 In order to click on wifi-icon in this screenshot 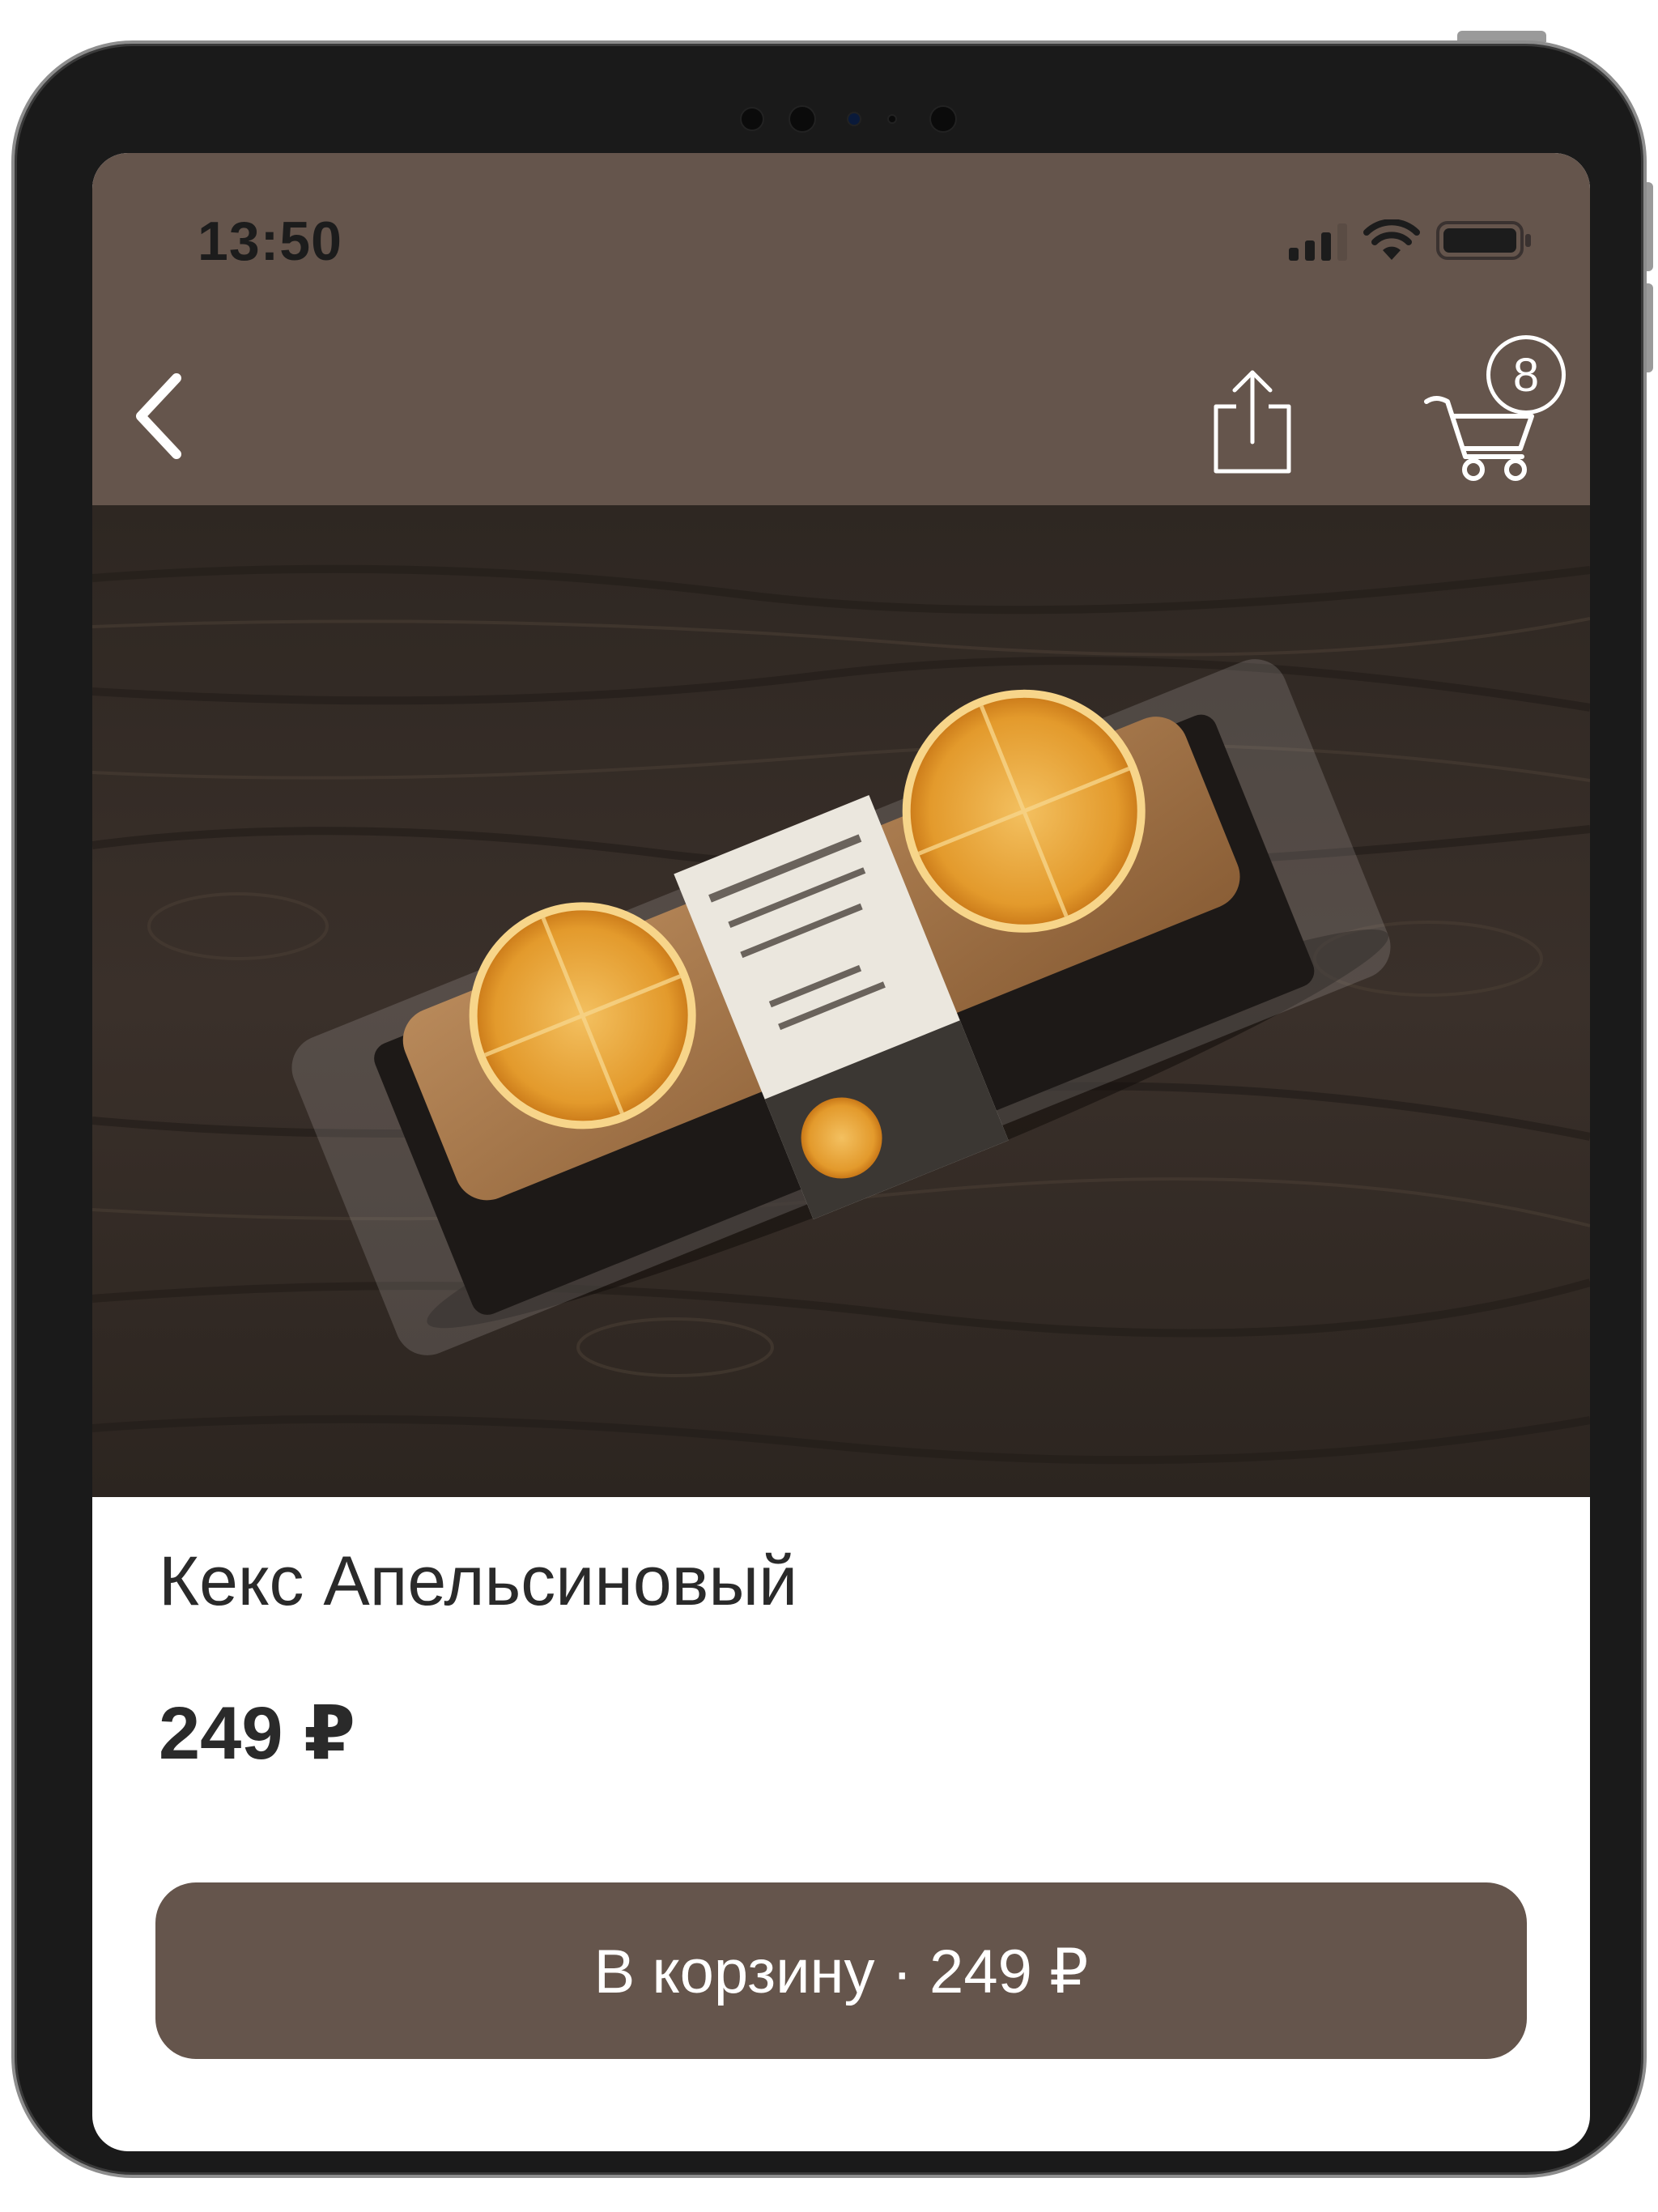, I will do `click(1391, 240)`.